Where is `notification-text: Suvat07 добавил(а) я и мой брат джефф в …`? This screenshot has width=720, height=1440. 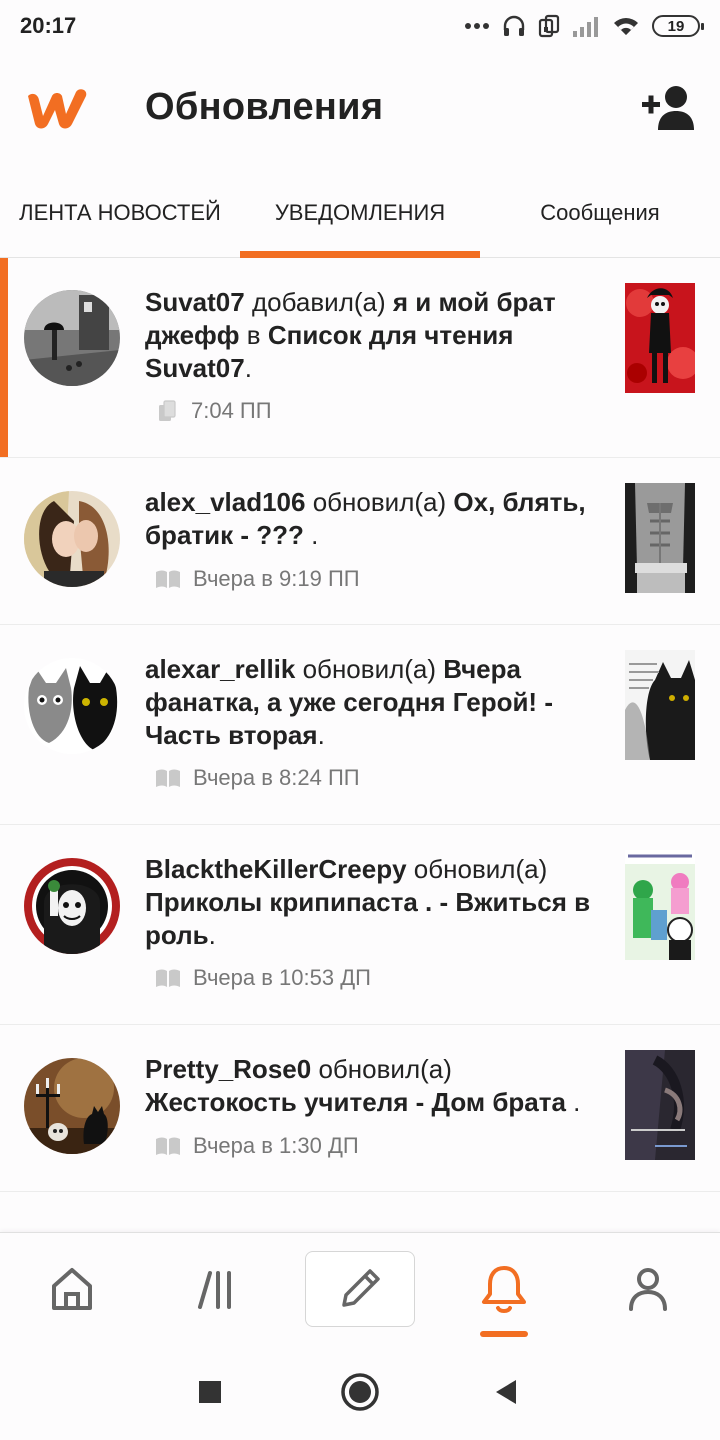 notification-text: Suvat07 добавил(а) я и мой брат джефф в … is located at coordinates (372, 335).